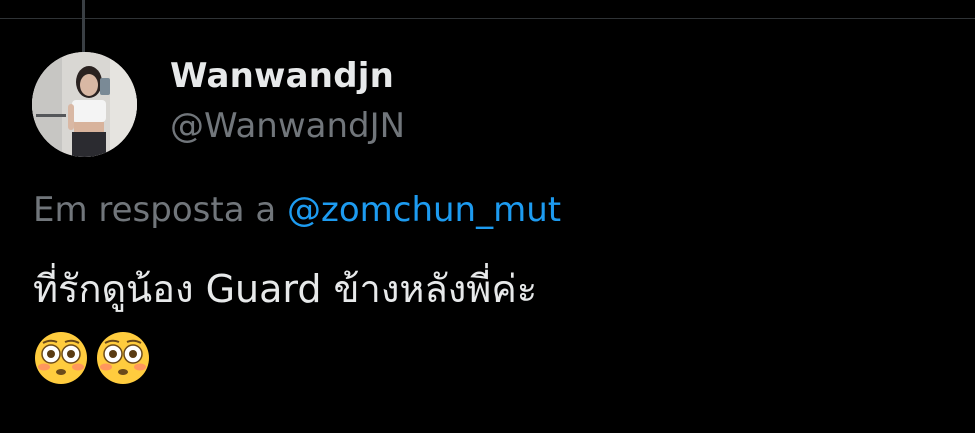  Describe the element at coordinates (424, 210) in the screenshot. I see `reply-mention-link: @zomchun_mut` at that location.